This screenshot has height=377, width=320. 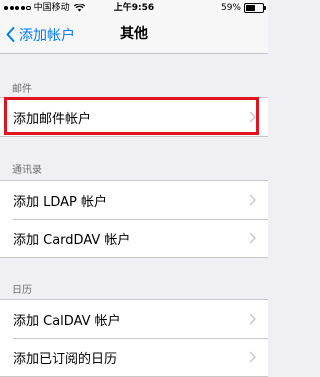 I want to click on add-carddav-account-row: 添加 CardDAV 帐户, so click(x=134, y=238).